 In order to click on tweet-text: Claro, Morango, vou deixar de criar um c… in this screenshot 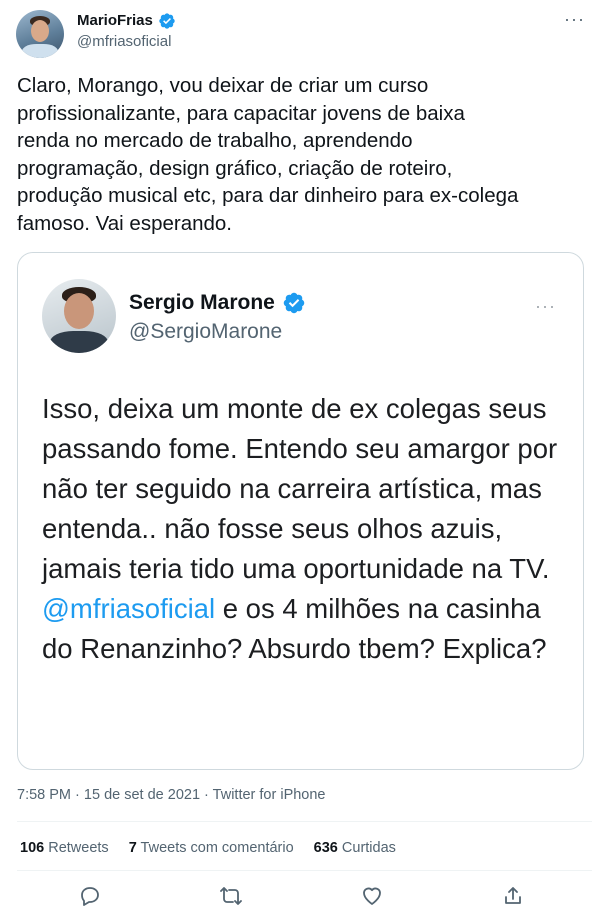, I will do `click(268, 154)`.